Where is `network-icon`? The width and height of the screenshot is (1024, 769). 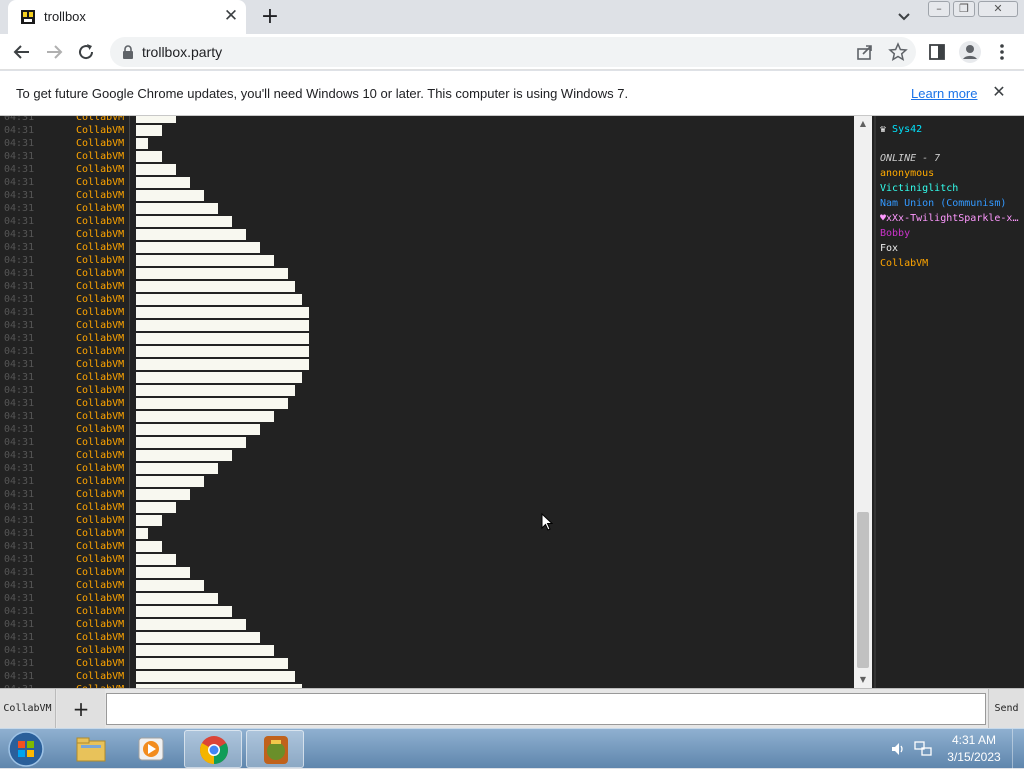
network-icon is located at coordinates (923, 749).